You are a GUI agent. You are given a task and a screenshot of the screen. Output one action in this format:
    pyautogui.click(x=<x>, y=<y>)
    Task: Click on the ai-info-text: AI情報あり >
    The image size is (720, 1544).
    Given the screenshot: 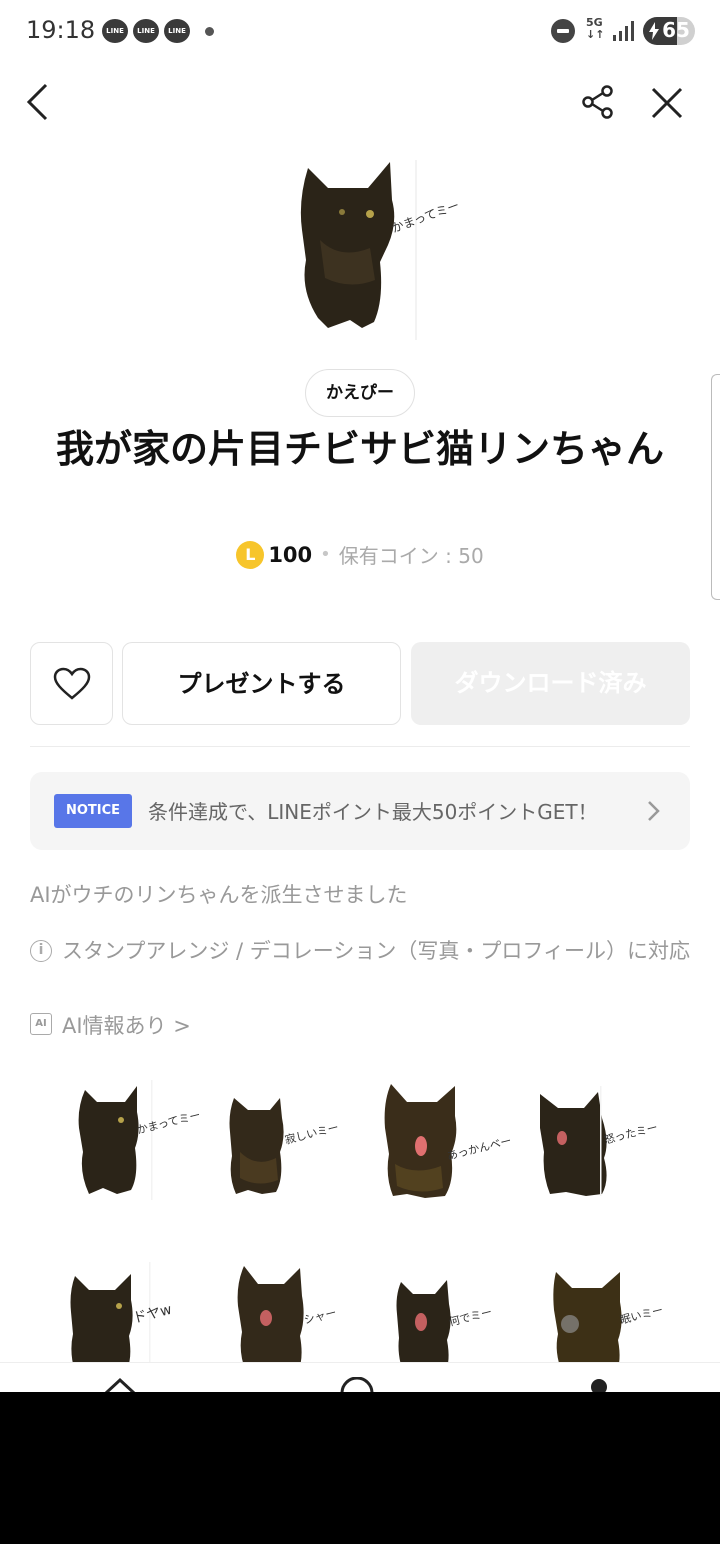 What is the action you would take?
    pyautogui.click(x=126, y=1026)
    